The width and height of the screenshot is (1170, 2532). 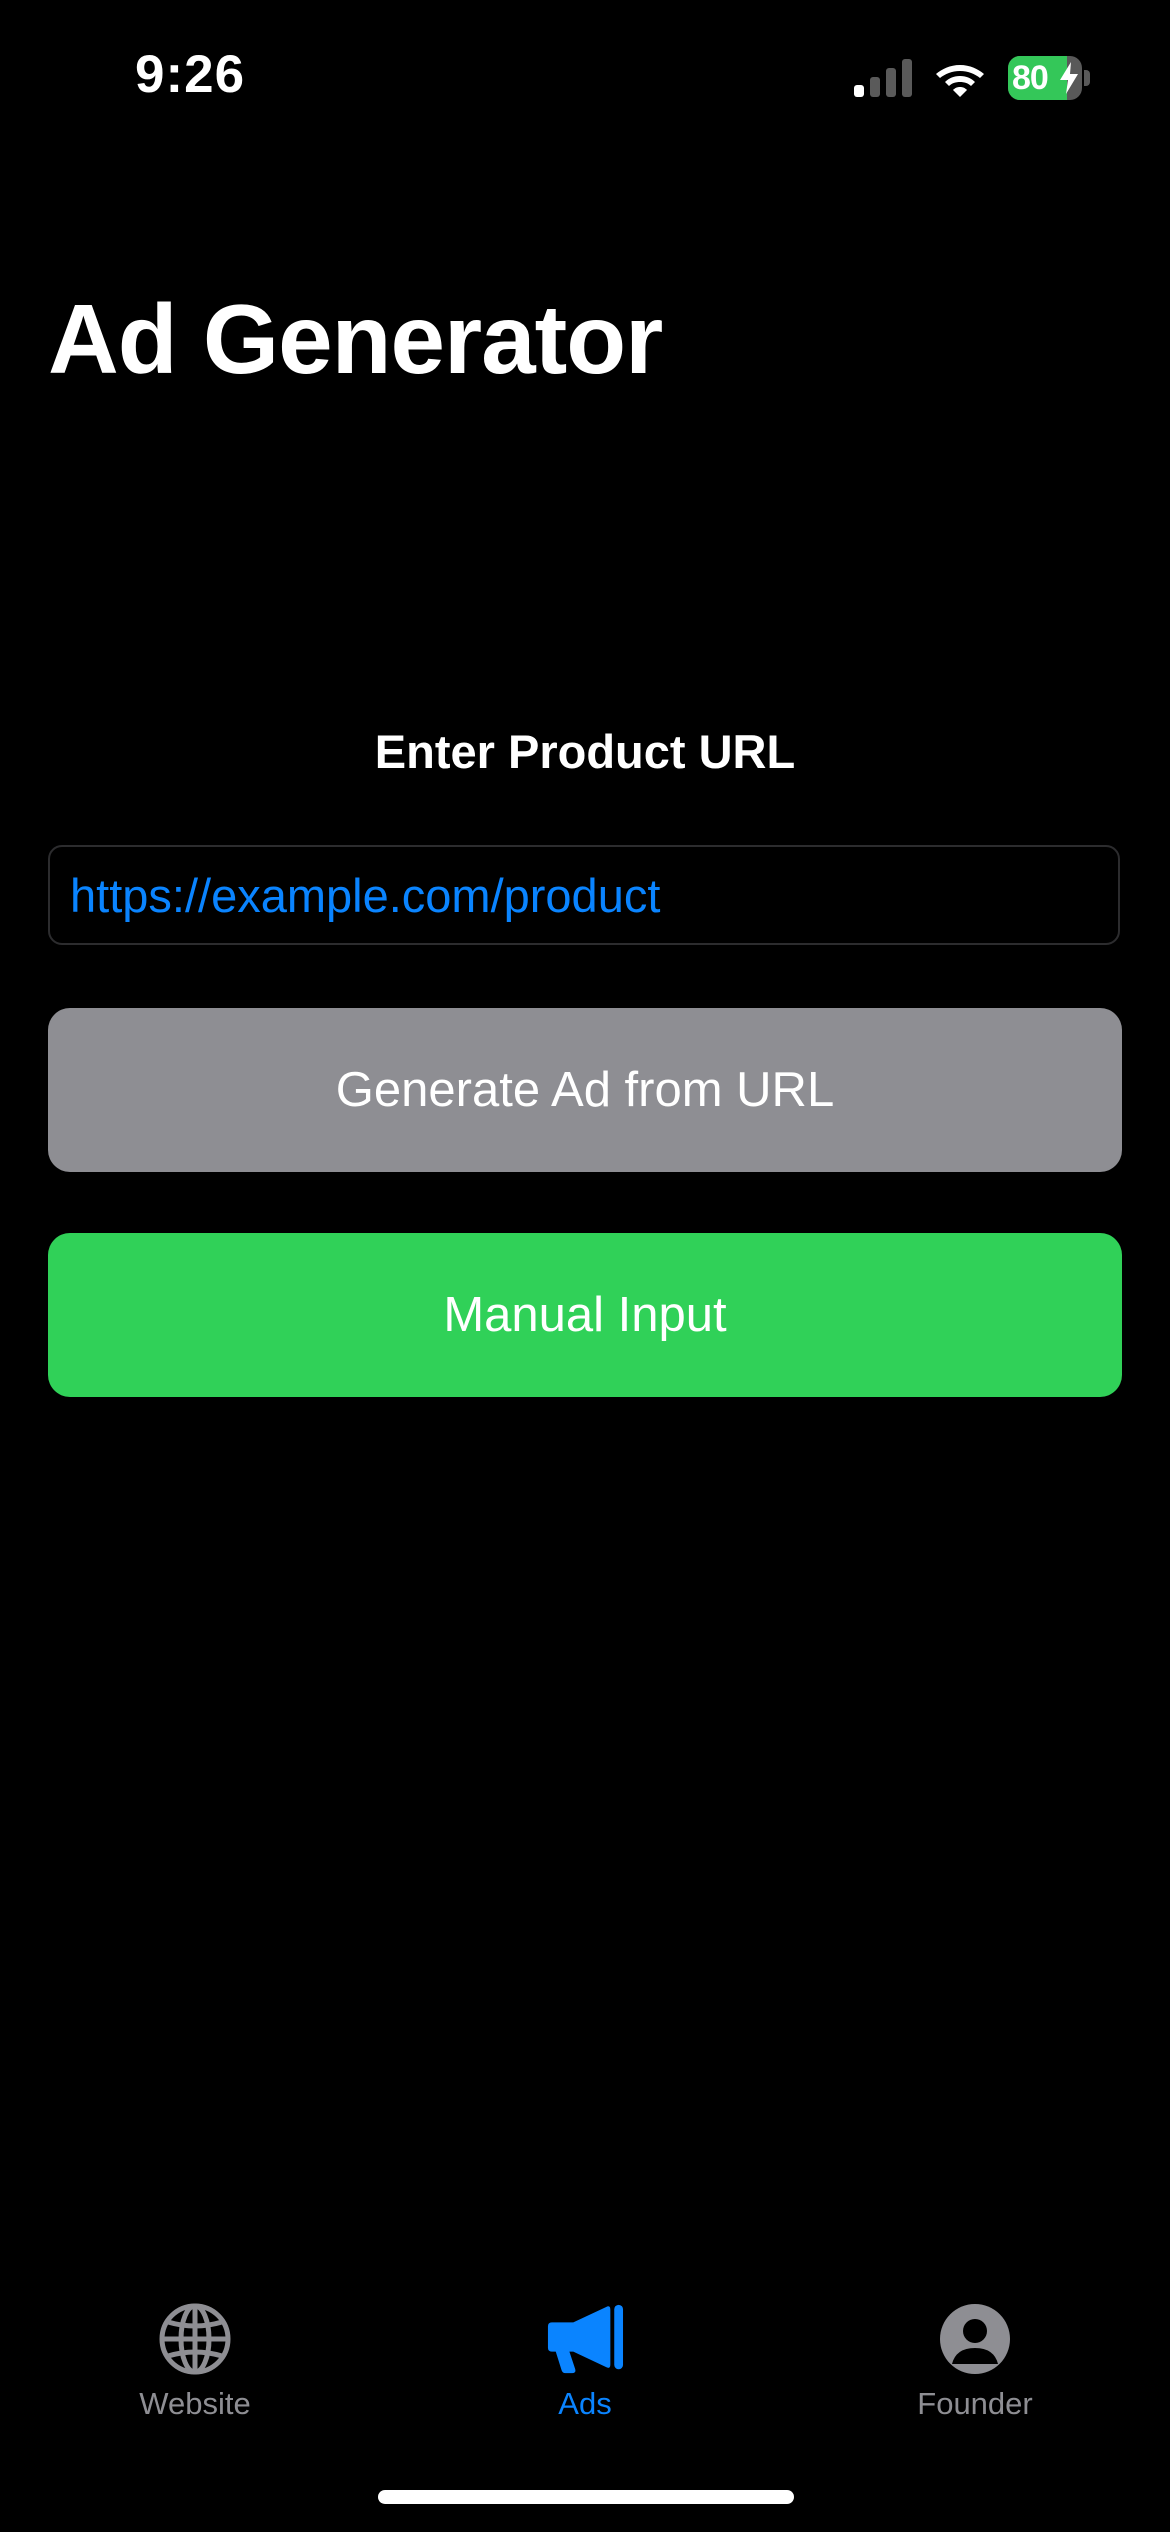 I want to click on status-bar: 9:26 80, so click(x=585, y=75).